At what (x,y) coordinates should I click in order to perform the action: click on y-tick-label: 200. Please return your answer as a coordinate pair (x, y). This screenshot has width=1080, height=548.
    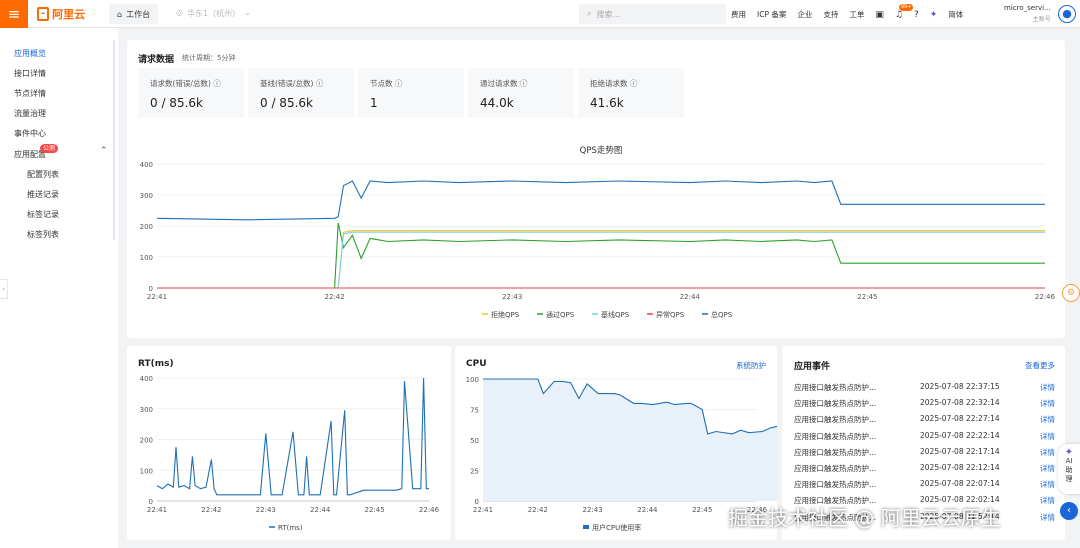
    Looking at the image, I should click on (146, 441).